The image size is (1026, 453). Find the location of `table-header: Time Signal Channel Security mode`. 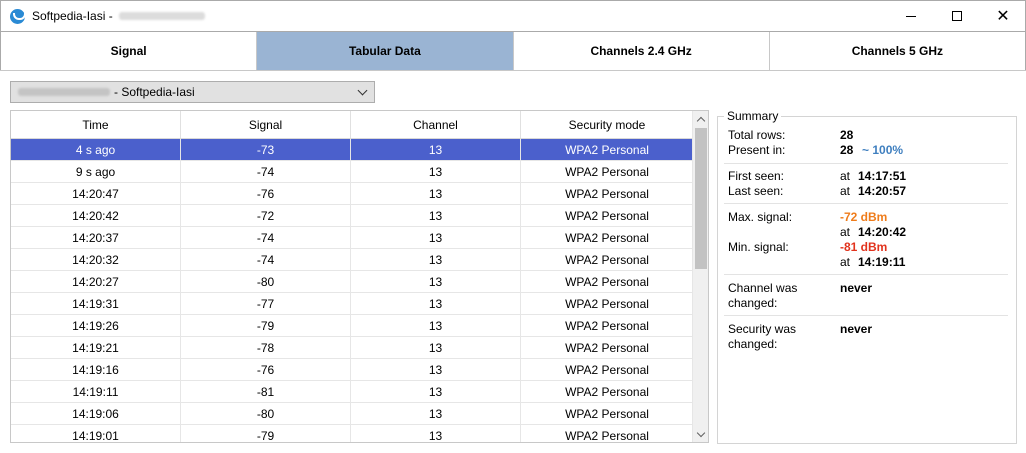

table-header: Time Signal Channel Security mode is located at coordinates (352, 125).